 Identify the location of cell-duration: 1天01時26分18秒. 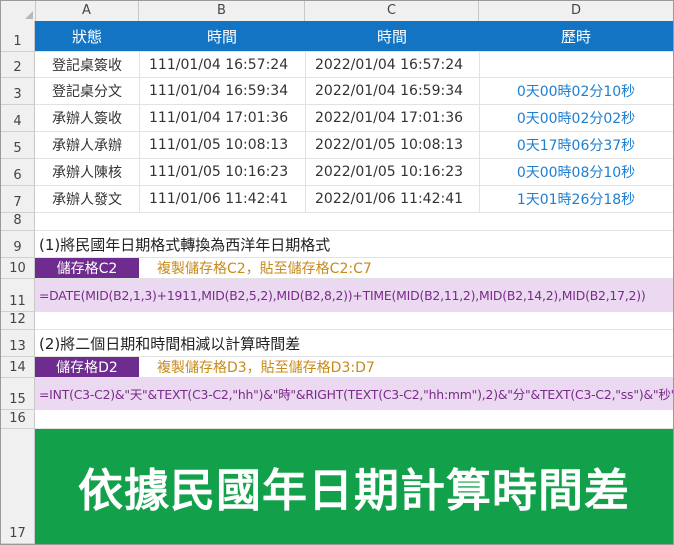
(576, 199).